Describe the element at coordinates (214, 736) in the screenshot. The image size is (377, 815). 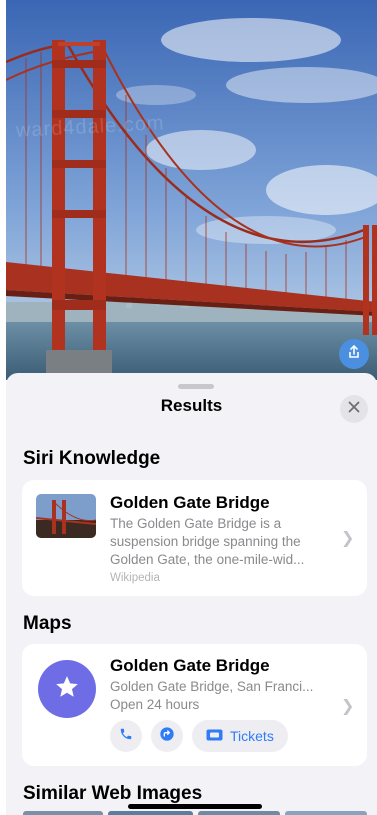
I see `ticket-icon` at that location.